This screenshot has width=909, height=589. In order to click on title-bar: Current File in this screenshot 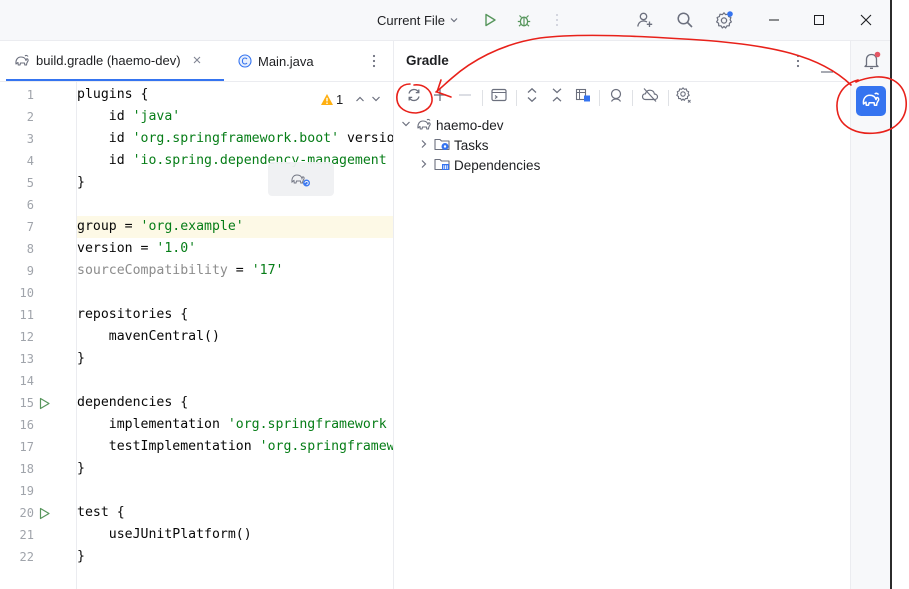, I will do `click(454, 20)`.